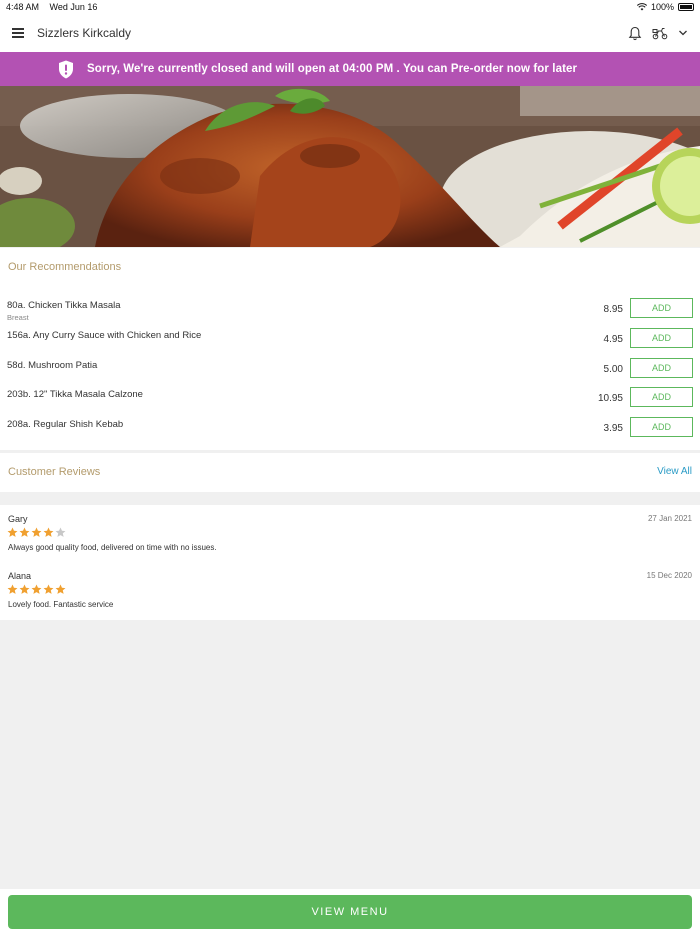  Describe the element at coordinates (54, 472) in the screenshot. I see `reviews-title: Customer Reviews` at that location.